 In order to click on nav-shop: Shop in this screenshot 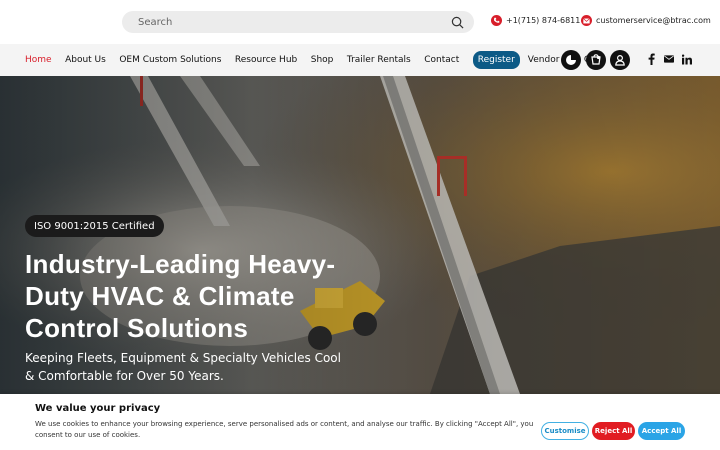, I will do `click(322, 60)`.